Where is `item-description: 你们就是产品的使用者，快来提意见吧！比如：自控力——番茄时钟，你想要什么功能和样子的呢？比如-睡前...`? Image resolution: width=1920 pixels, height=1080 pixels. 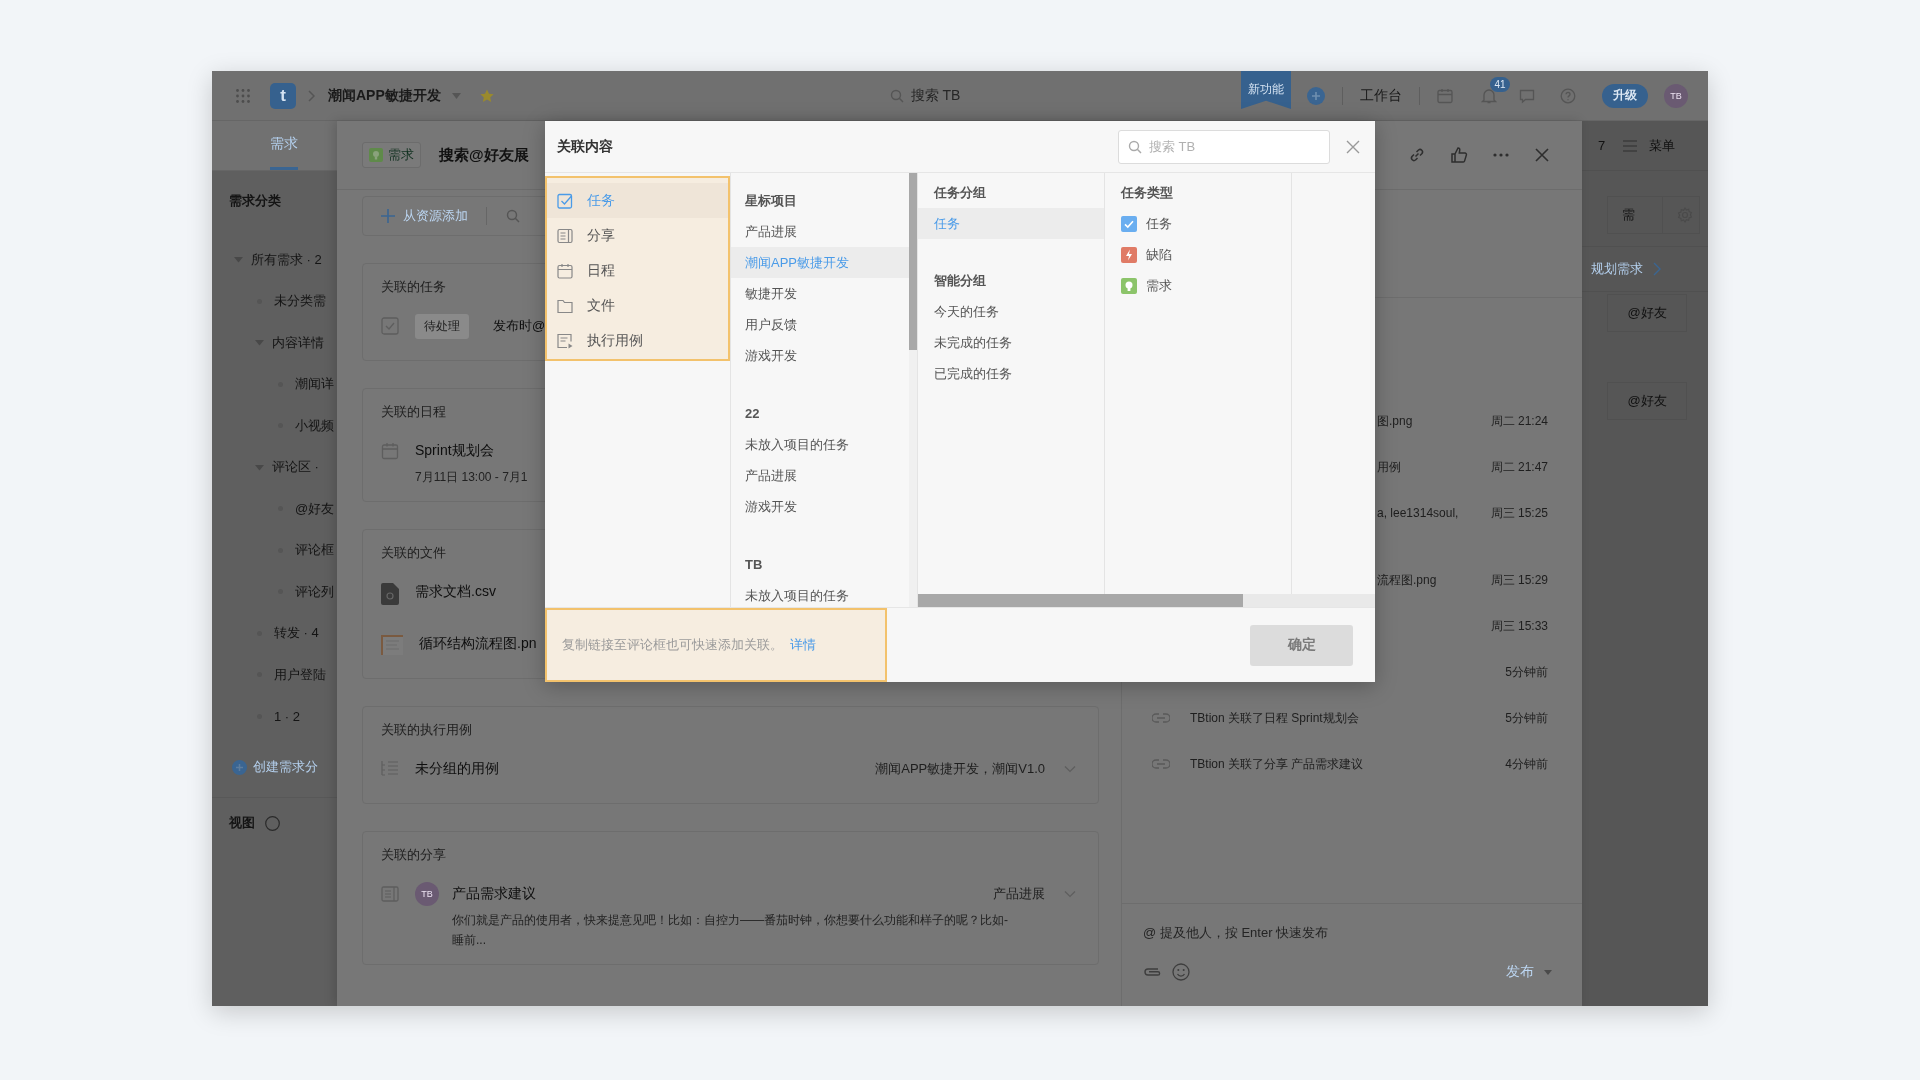 item-description: 你们就是产品的使用者，快来提意见吧！比如：自控力——番茄时钟，你想要什么功能和样子的呢？比如-睡前... is located at coordinates (730, 930).